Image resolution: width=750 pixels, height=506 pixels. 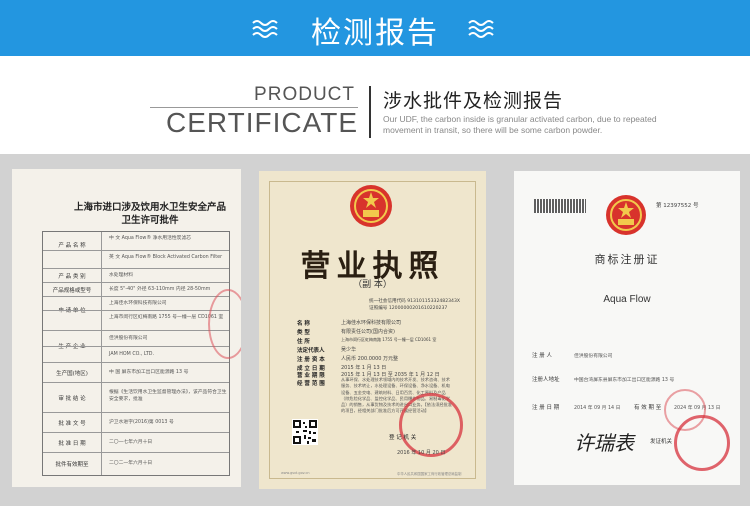 I want to click on field-value: 上海佳水环保科技有限公司, so click(x=371, y=323).